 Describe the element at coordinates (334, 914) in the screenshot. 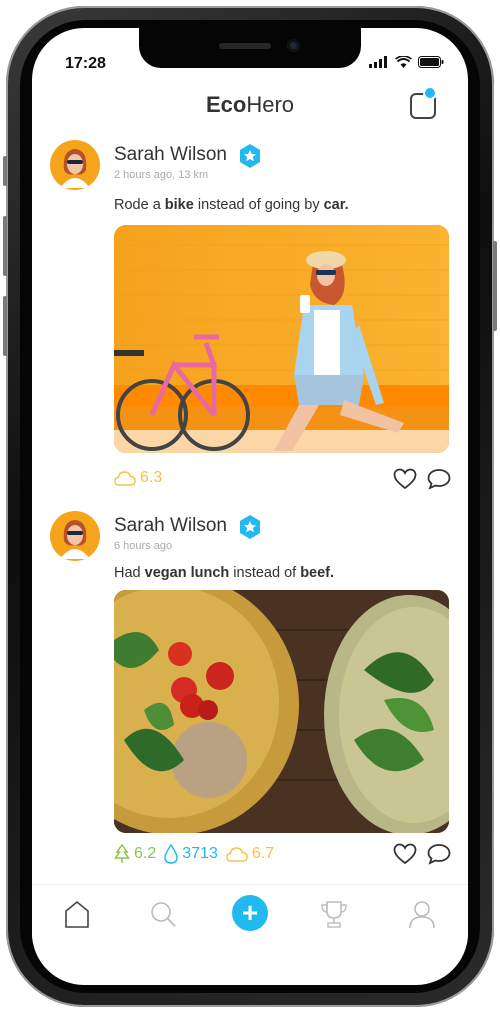

I see `trophy-icon` at that location.